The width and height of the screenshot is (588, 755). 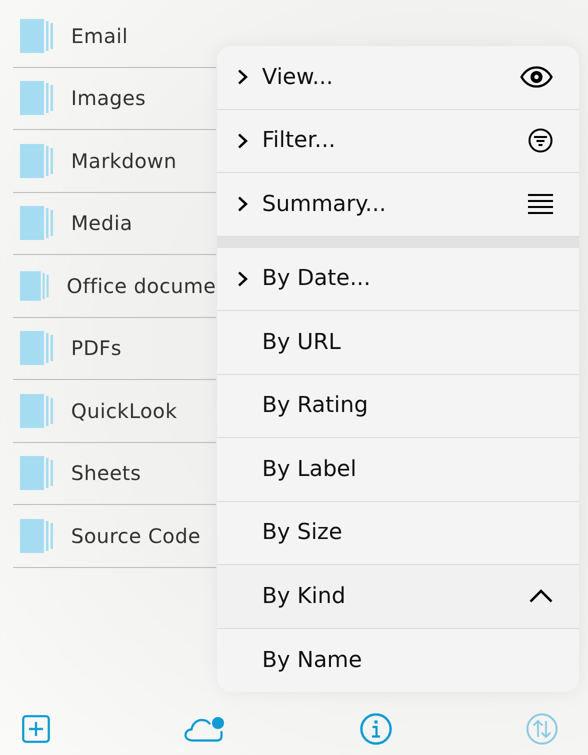 I want to click on eye-icon, so click(x=536, y=77).